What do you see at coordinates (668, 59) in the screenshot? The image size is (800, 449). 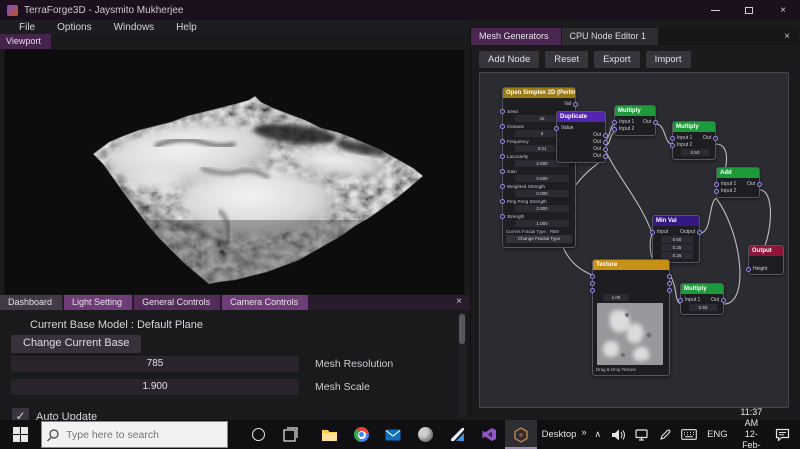 I see `import-button: Import` at bounding box center [668, 59].